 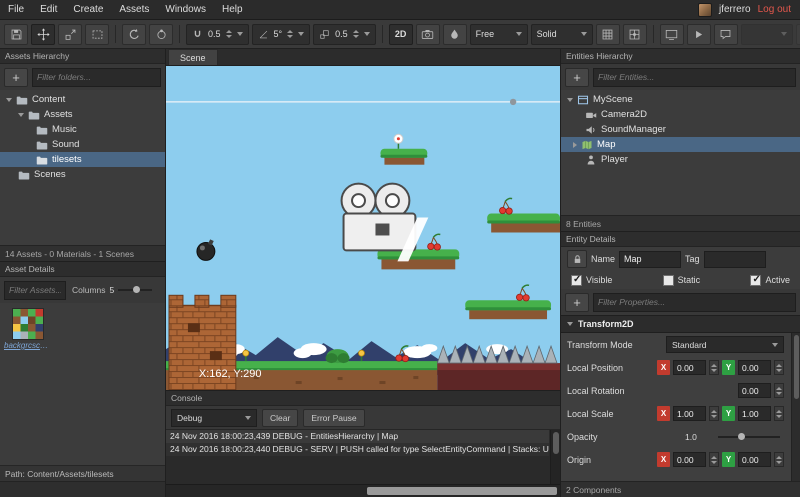 What do you see at coordinates (555, 457) in the screenshot?
I see `console-vertical-scrollbar` at bounding box center [555, 457].